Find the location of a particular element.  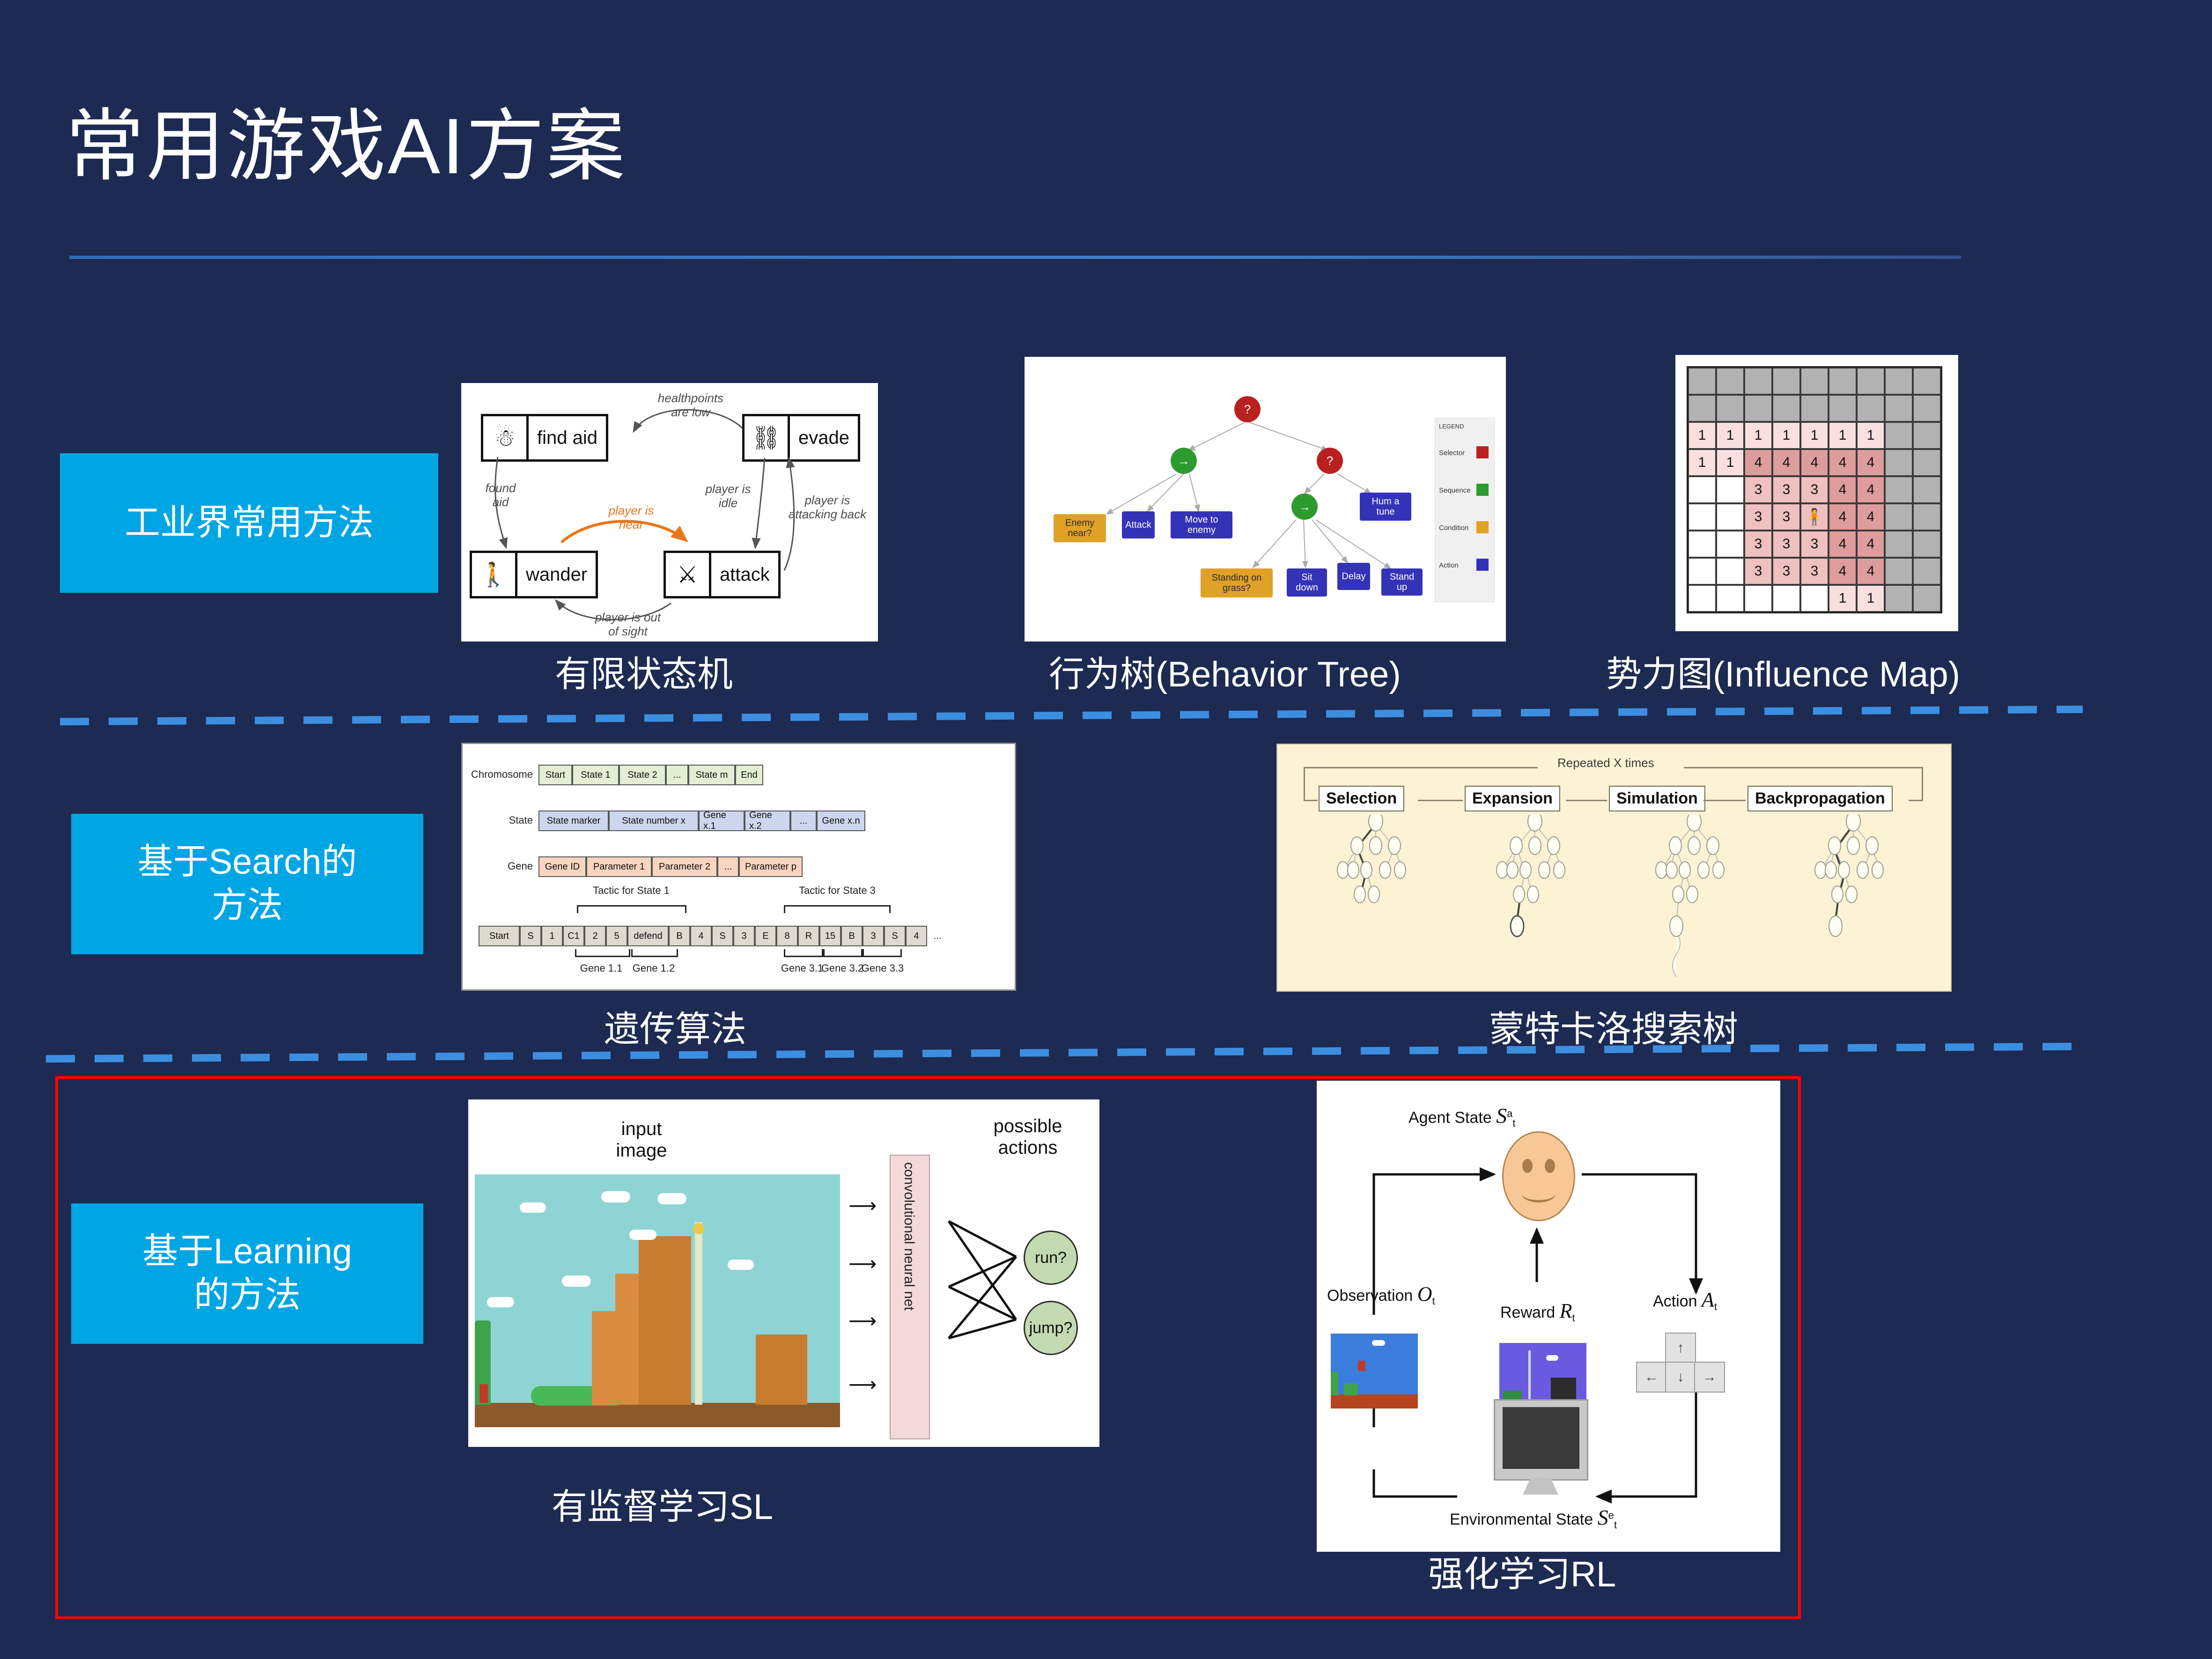

sl-arrow-3: ⟶ is located at coordinates (863, 1321).